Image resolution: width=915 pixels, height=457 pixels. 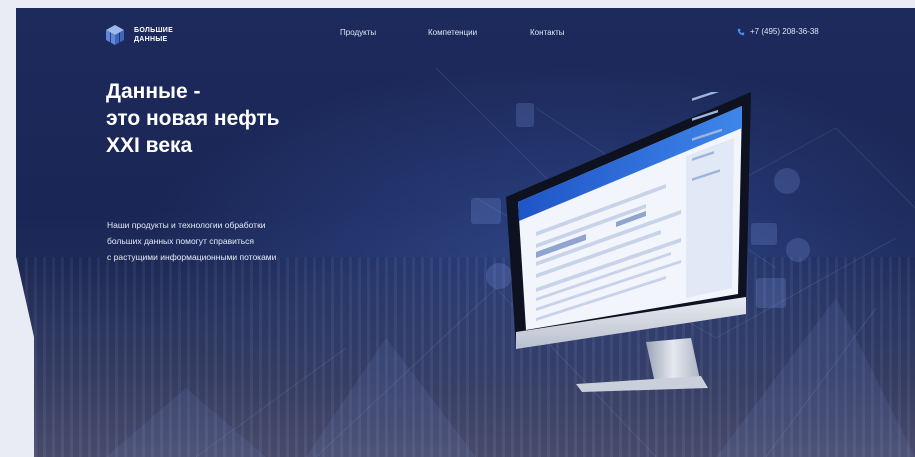 I want to click on brand-logo: БОЛЬШИЕ ДАННЫЕ, so click(x=138, y=35).